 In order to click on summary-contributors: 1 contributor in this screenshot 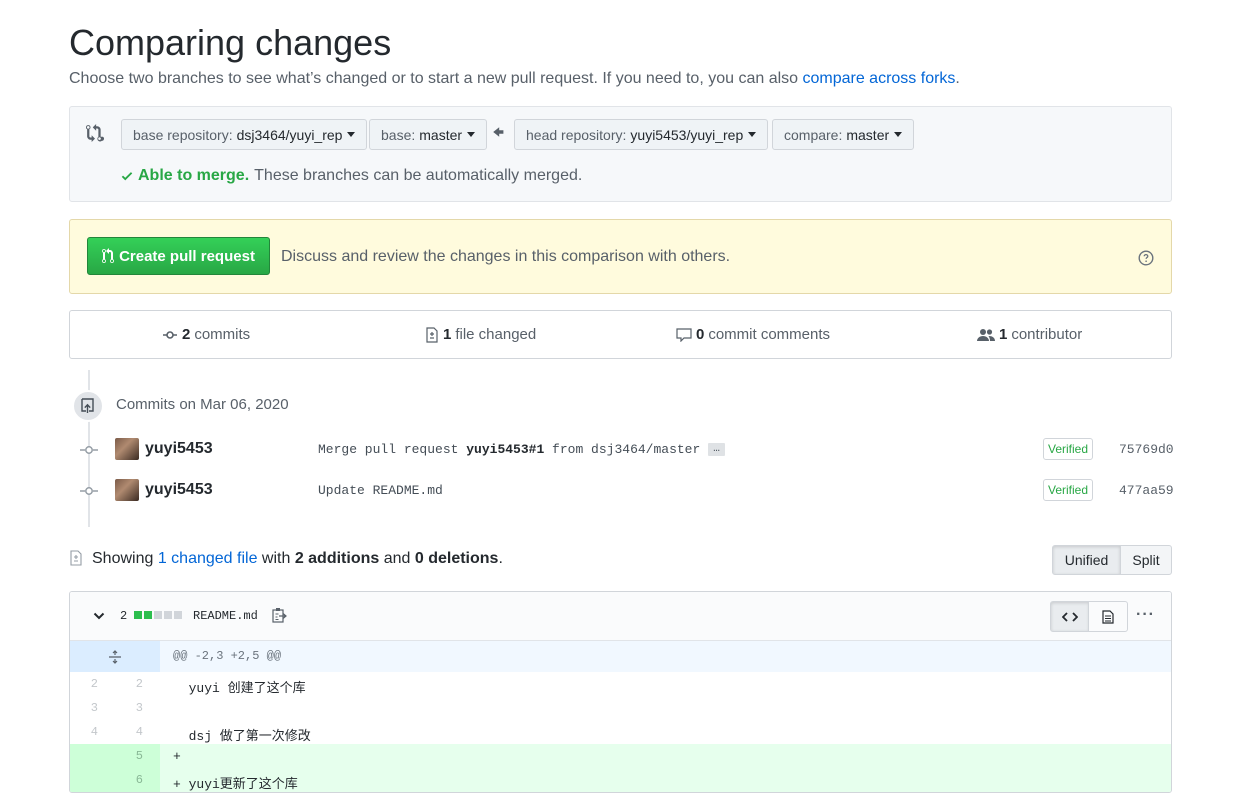, I will do `click(1029, 334)`.